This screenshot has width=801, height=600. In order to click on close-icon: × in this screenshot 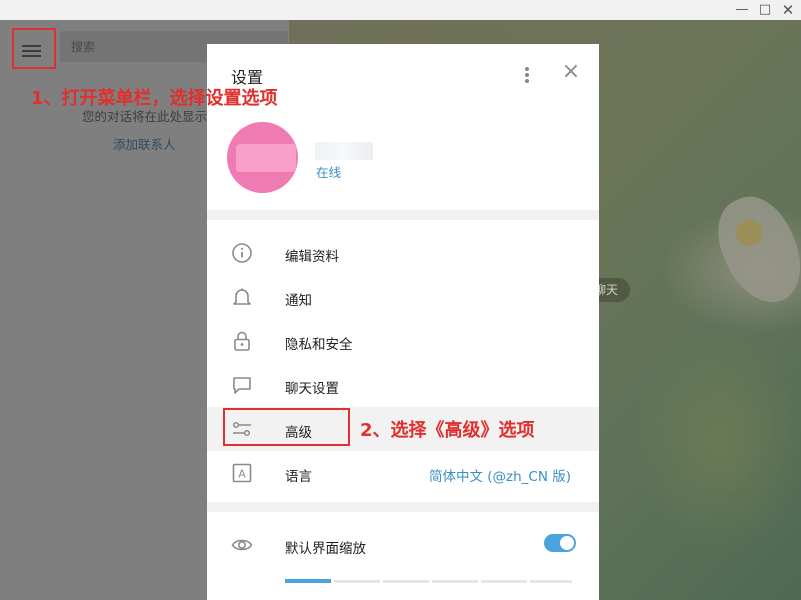, I will do `click(571, 72)`.